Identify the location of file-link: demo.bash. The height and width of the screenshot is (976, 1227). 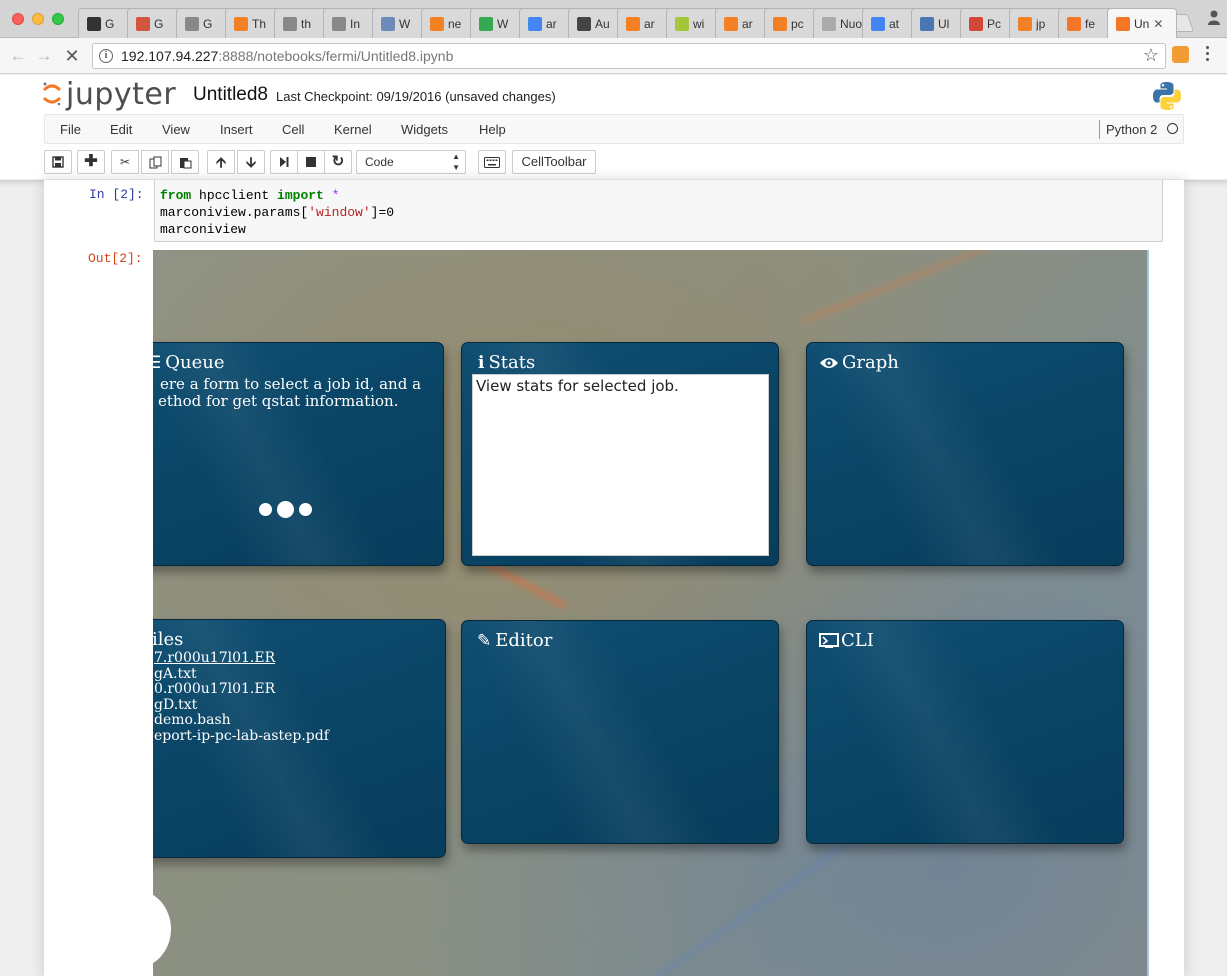
(241, 720).